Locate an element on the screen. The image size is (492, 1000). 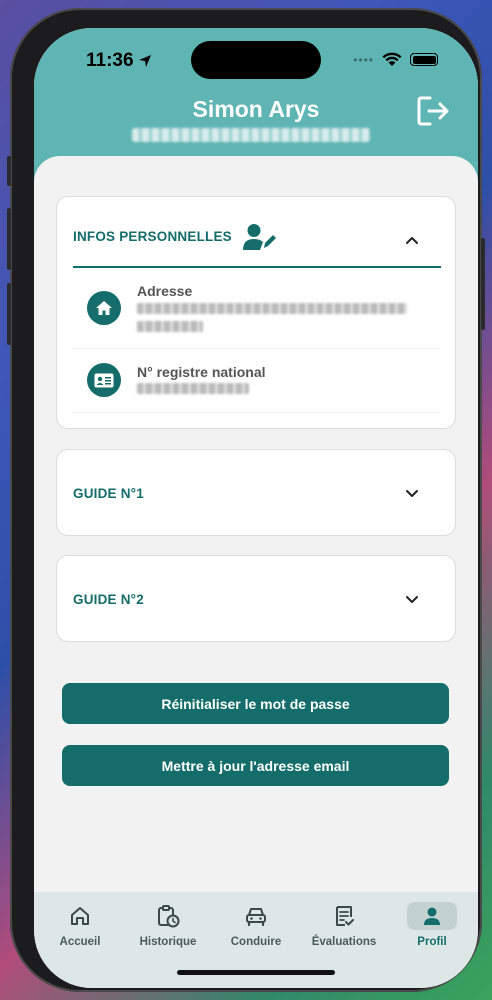
tab-label: Historique is located at coordinates (168, 942).